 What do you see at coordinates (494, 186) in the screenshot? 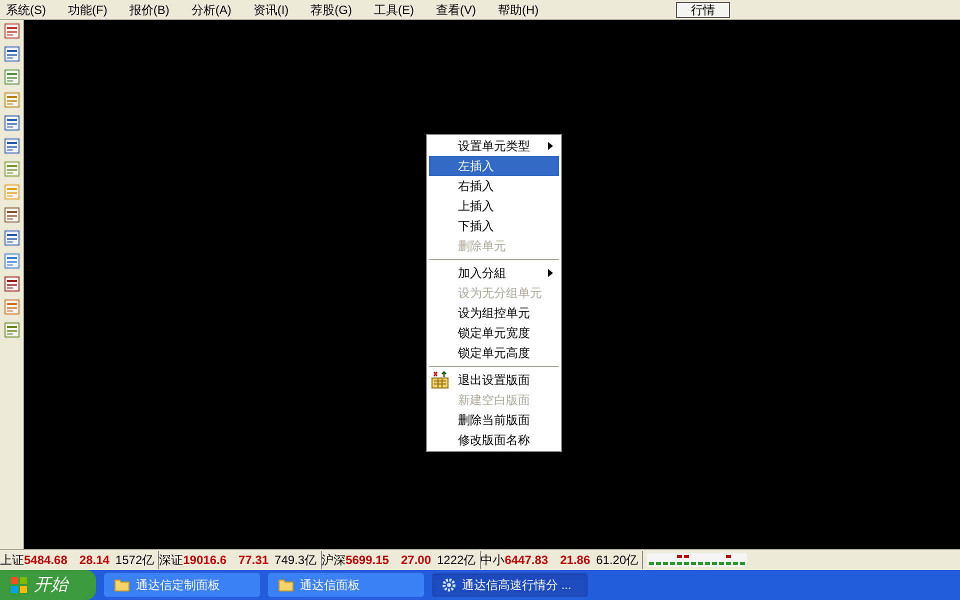
I see `context-menu-item: 右插入` at bounding box center [494, 186].